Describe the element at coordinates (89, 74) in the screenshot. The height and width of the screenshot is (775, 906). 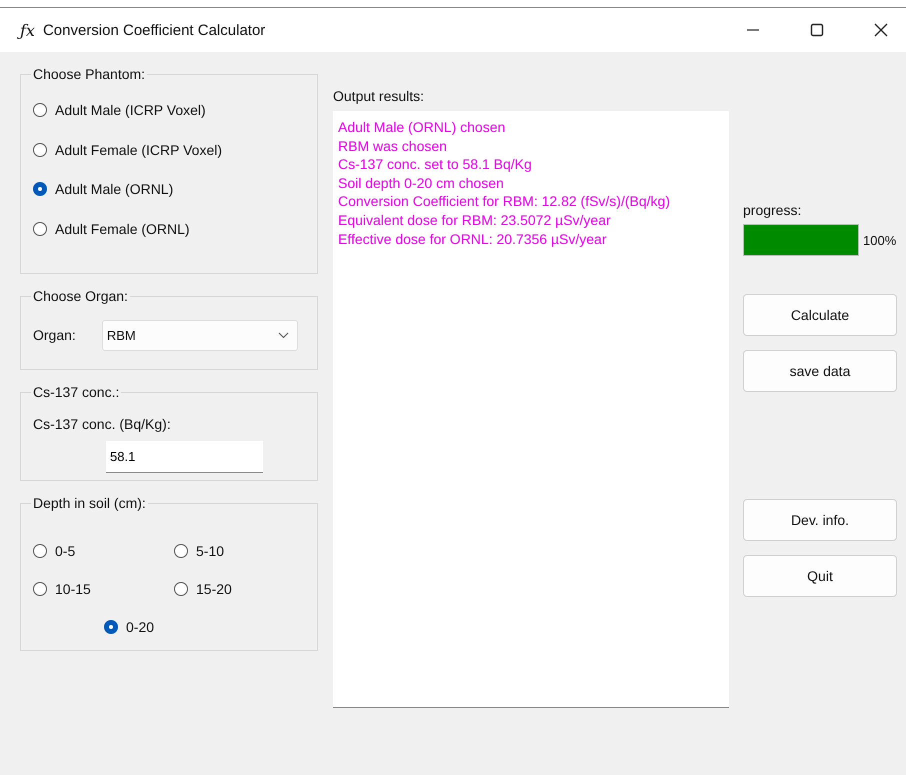
I see `group-title: Choose Phantom:` at that location.